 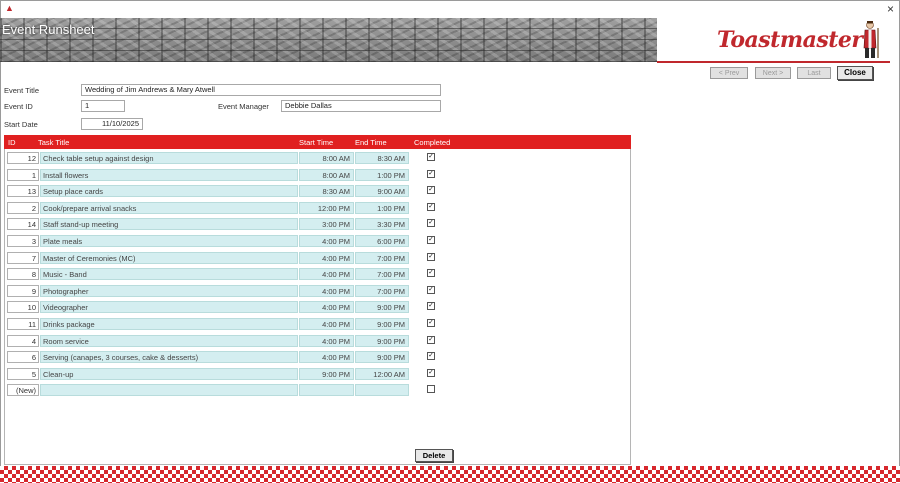 I want to click on stone-banner, so click(x=328, y=40).